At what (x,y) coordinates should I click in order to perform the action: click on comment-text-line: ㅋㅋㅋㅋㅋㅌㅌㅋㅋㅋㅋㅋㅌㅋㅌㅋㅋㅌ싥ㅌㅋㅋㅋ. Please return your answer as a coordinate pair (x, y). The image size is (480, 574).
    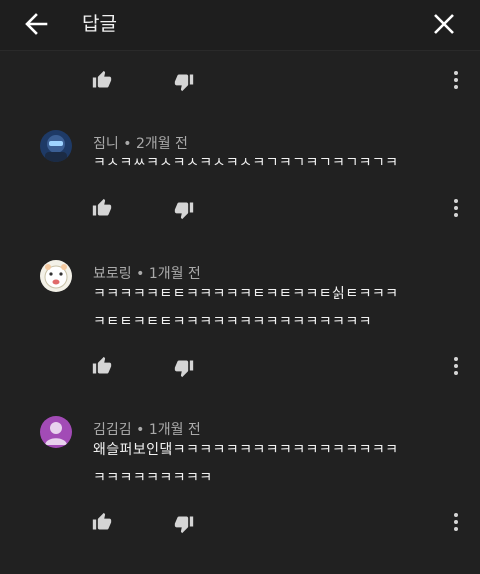
    Looking at the image, I should click on (246, 294).